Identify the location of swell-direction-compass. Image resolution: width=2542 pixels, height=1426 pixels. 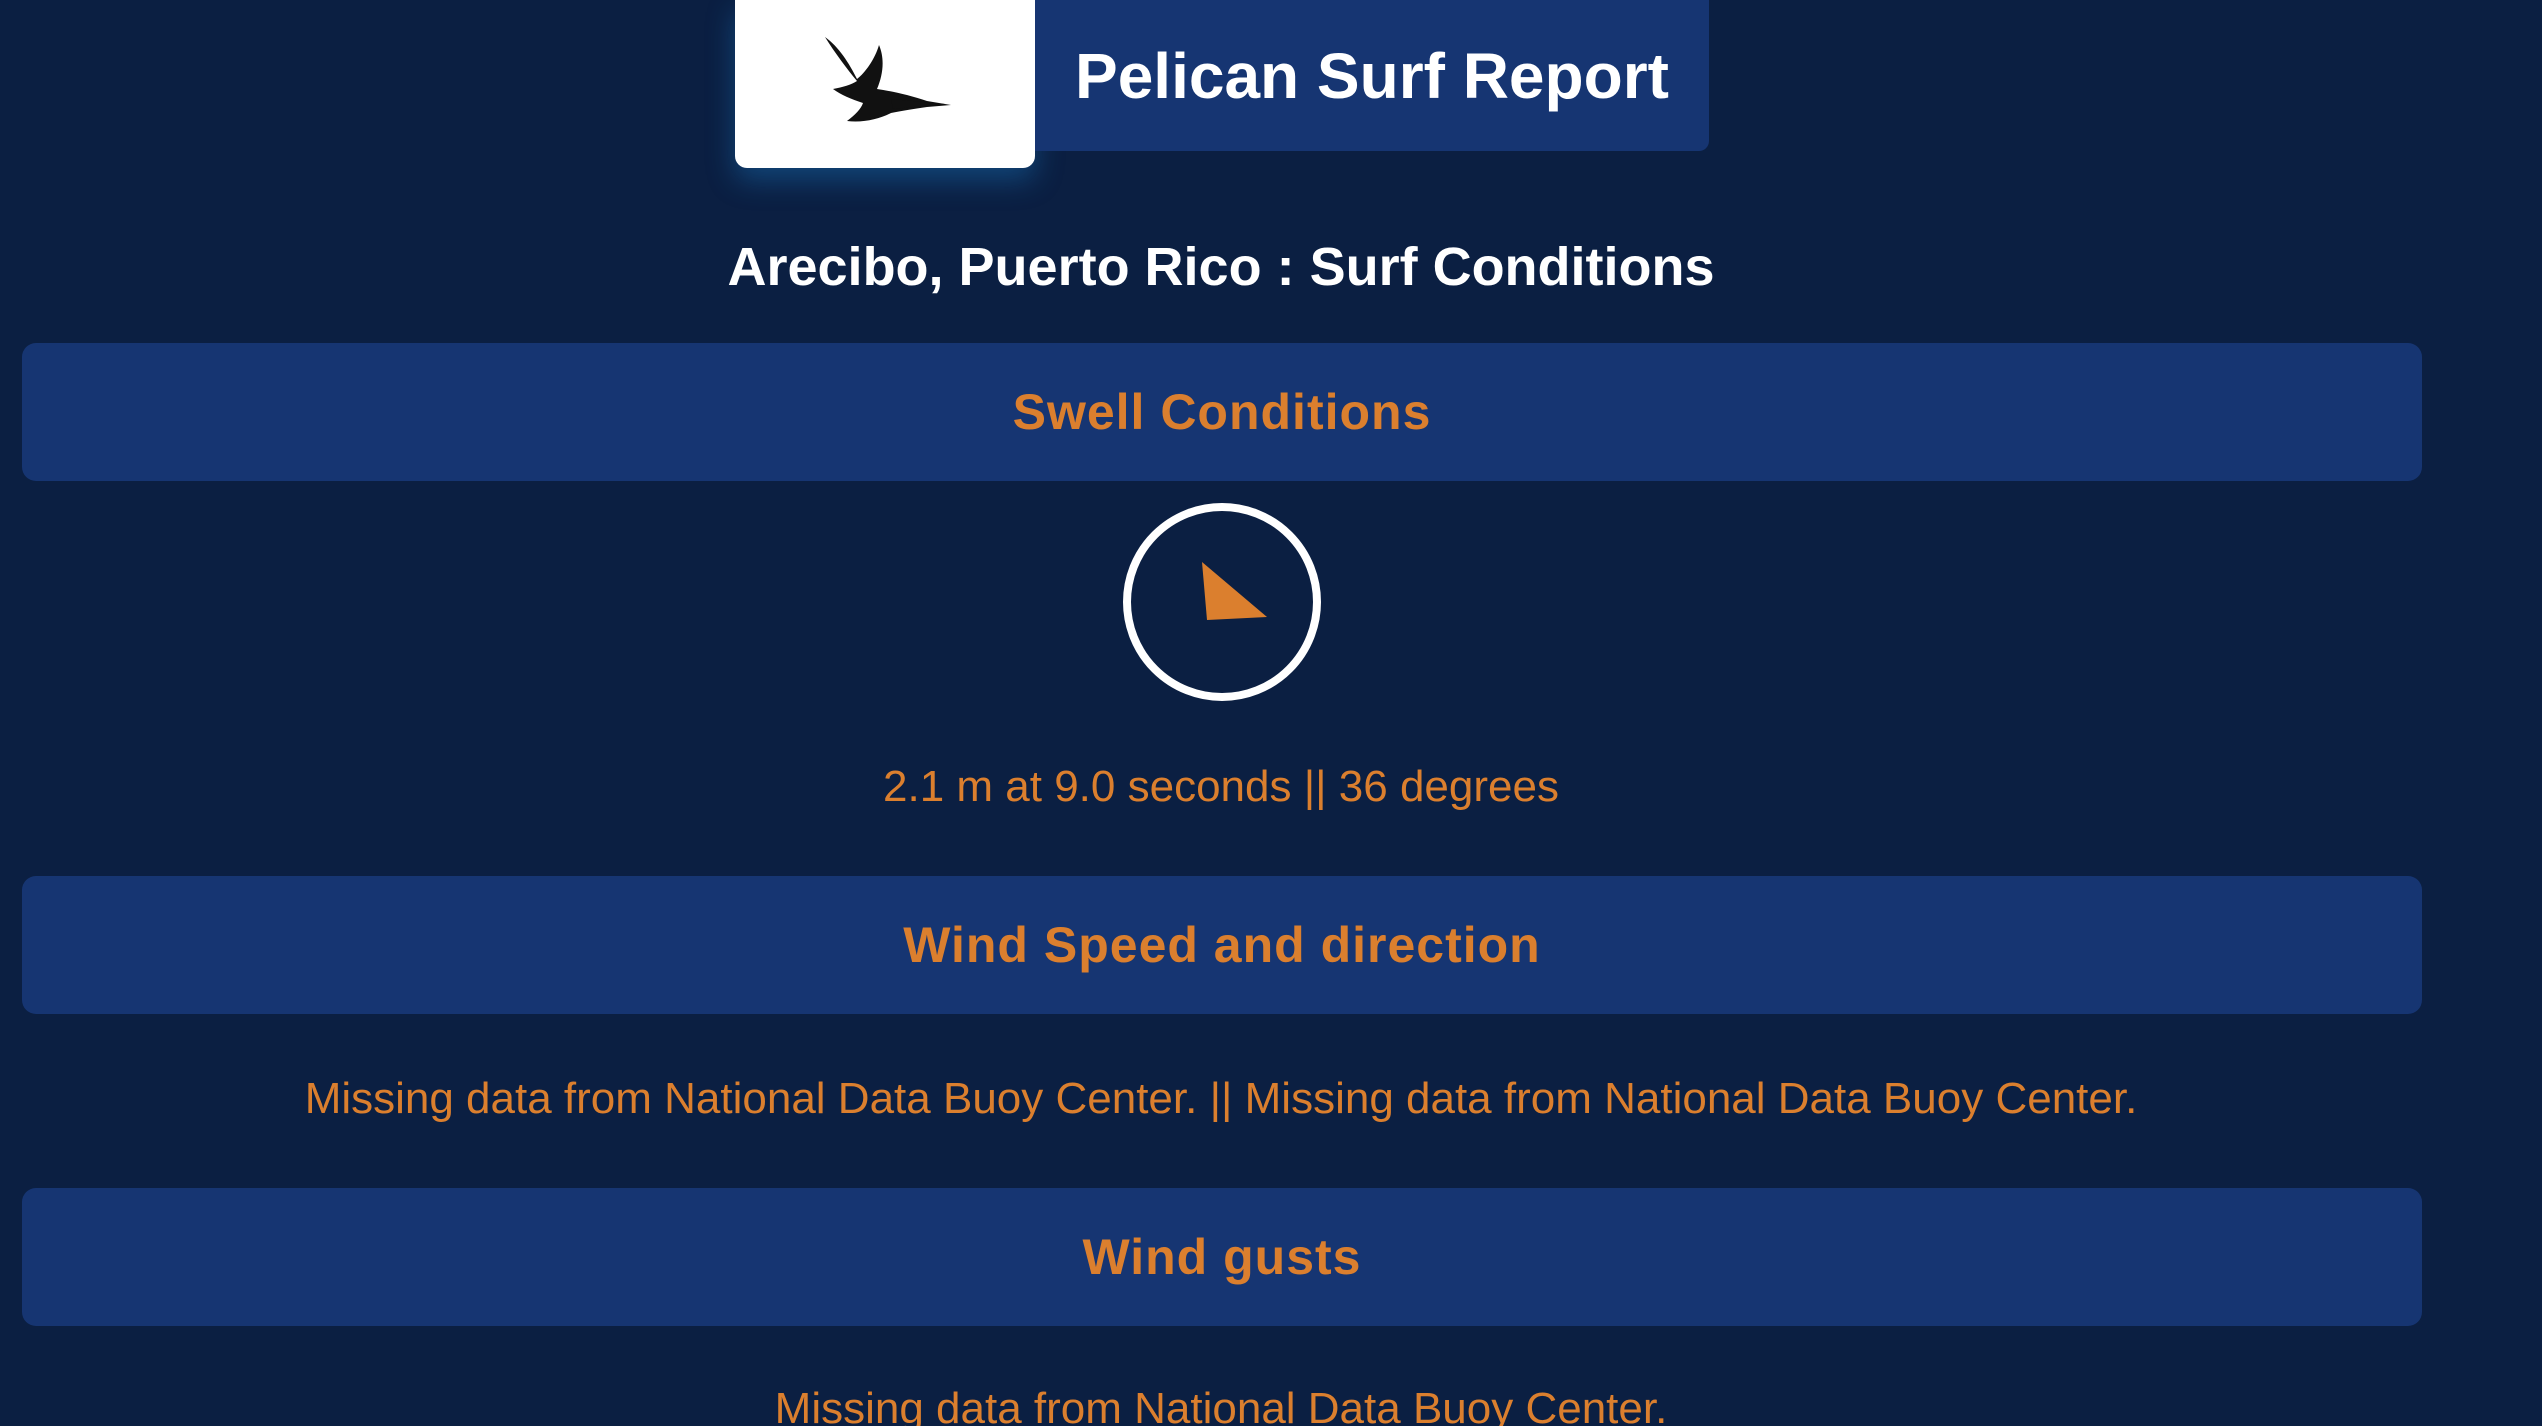
(1222, 602).